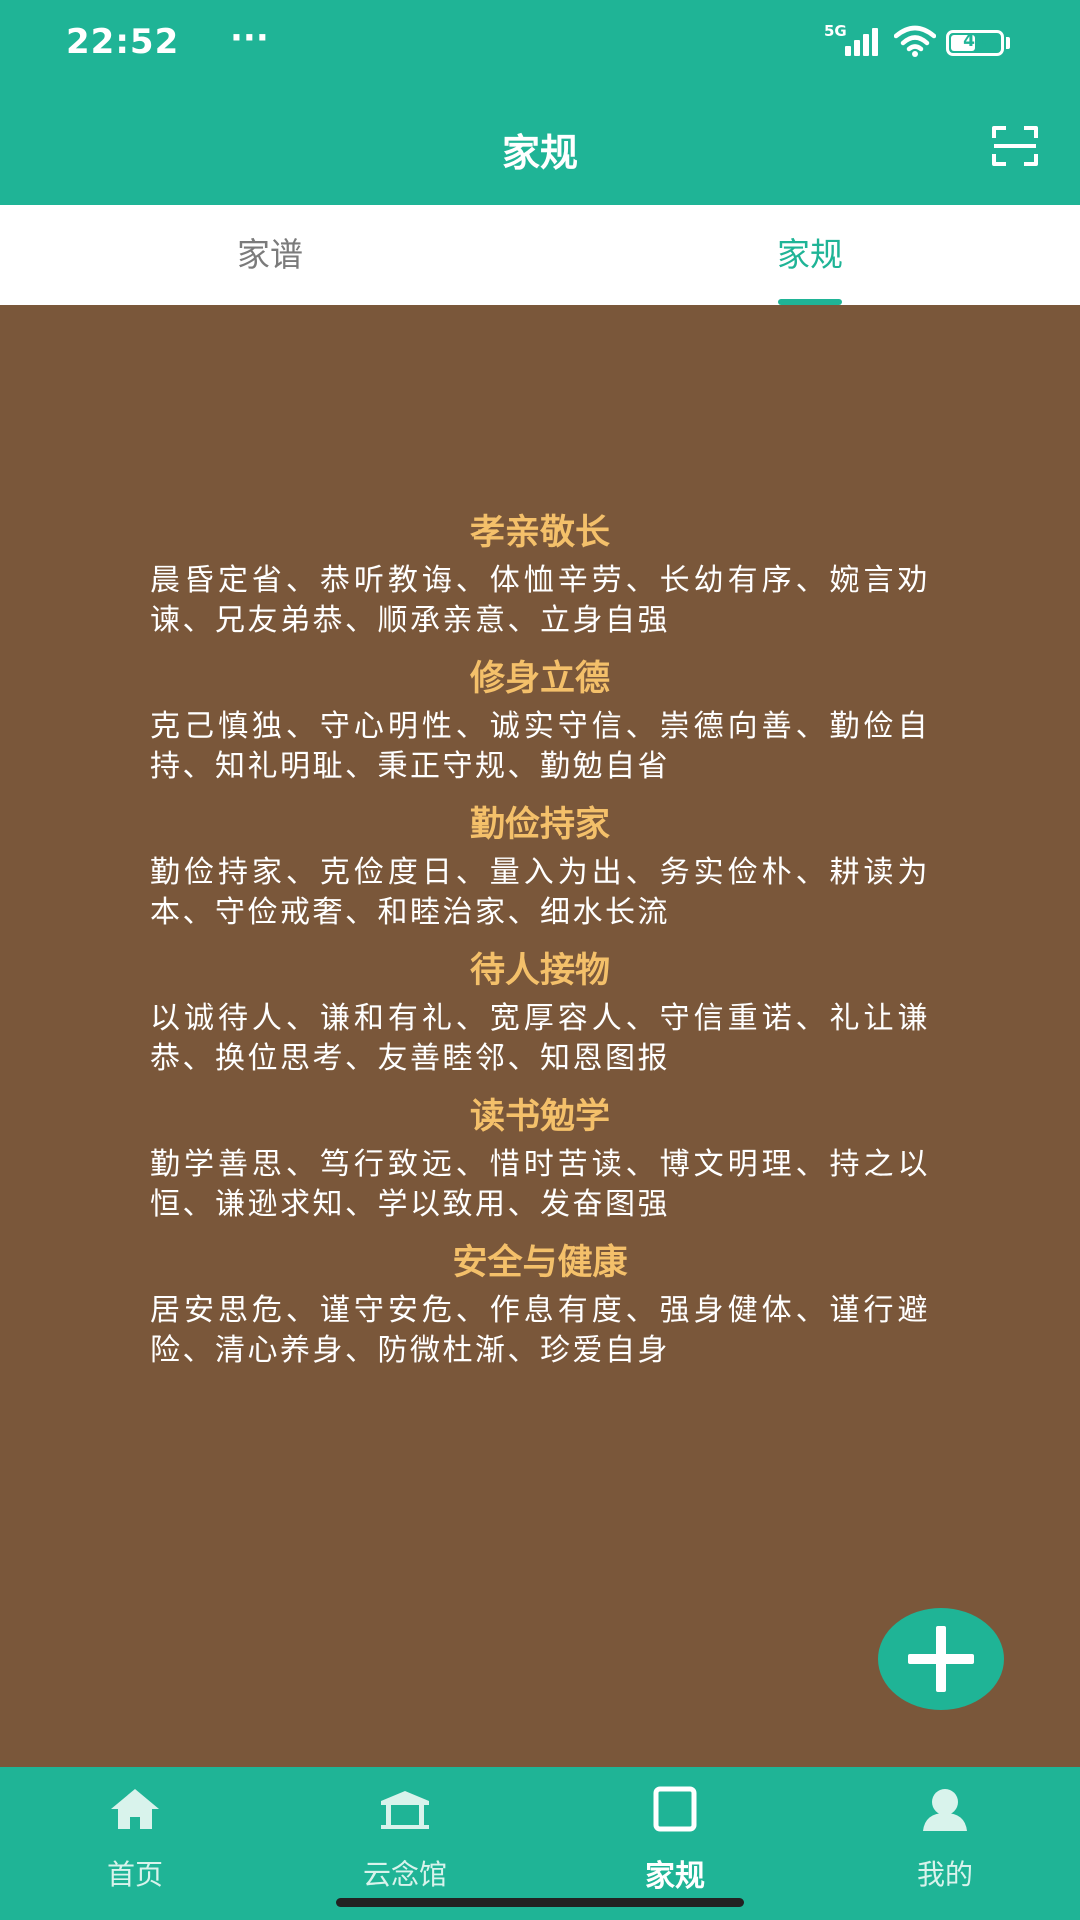  What do you see at coordinates (945, 1843) in the screenshot?
I see `nav-profile: 我的` at bounding box center [945, 1843].